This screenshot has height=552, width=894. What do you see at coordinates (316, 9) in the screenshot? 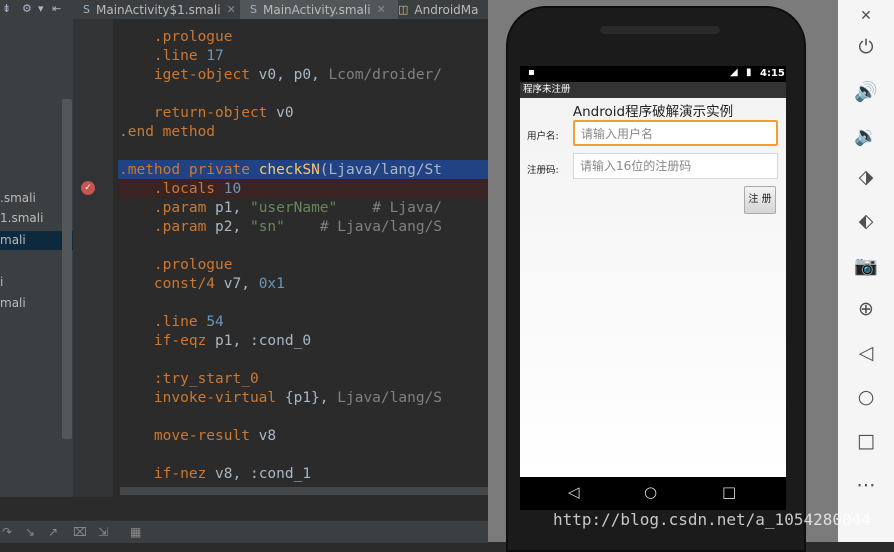
I see `tab-label: MainActivity.smali` at bounding box center [316, 9].